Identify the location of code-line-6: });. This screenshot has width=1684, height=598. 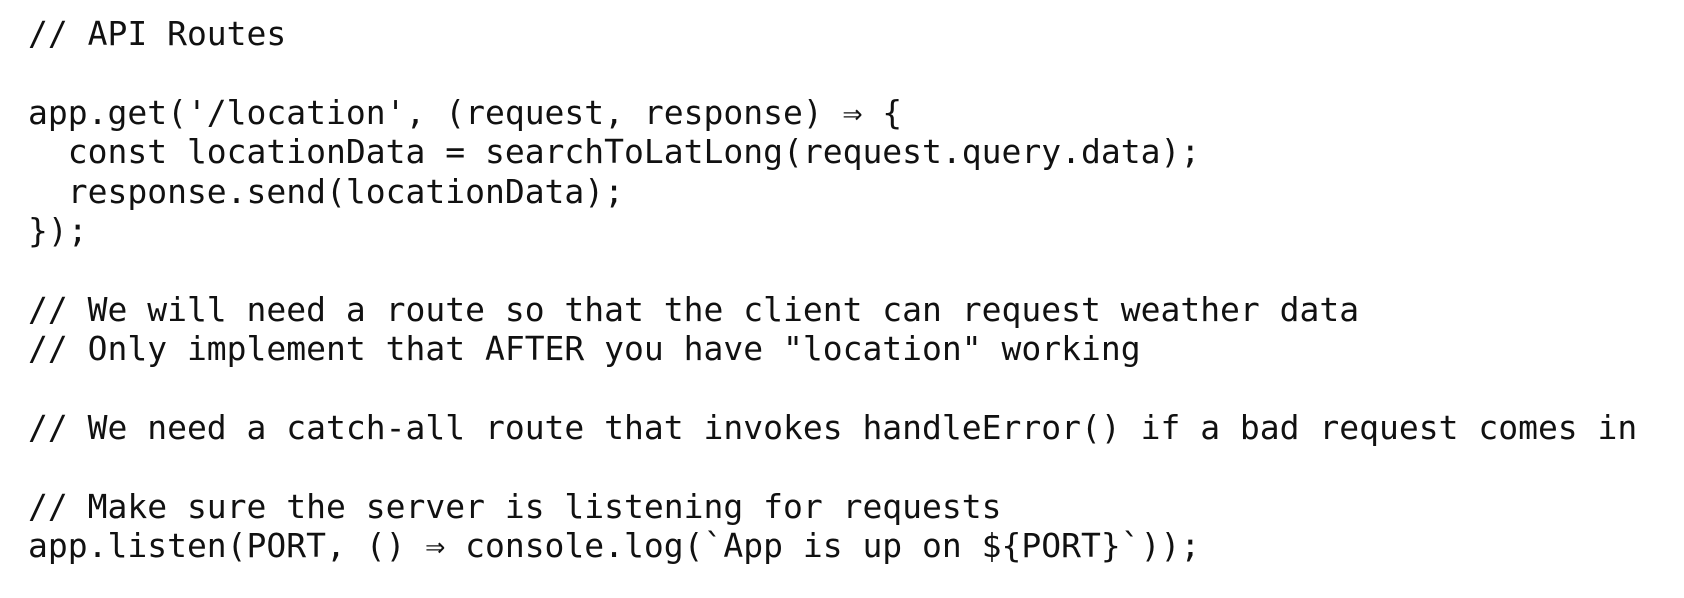
(58, 230).